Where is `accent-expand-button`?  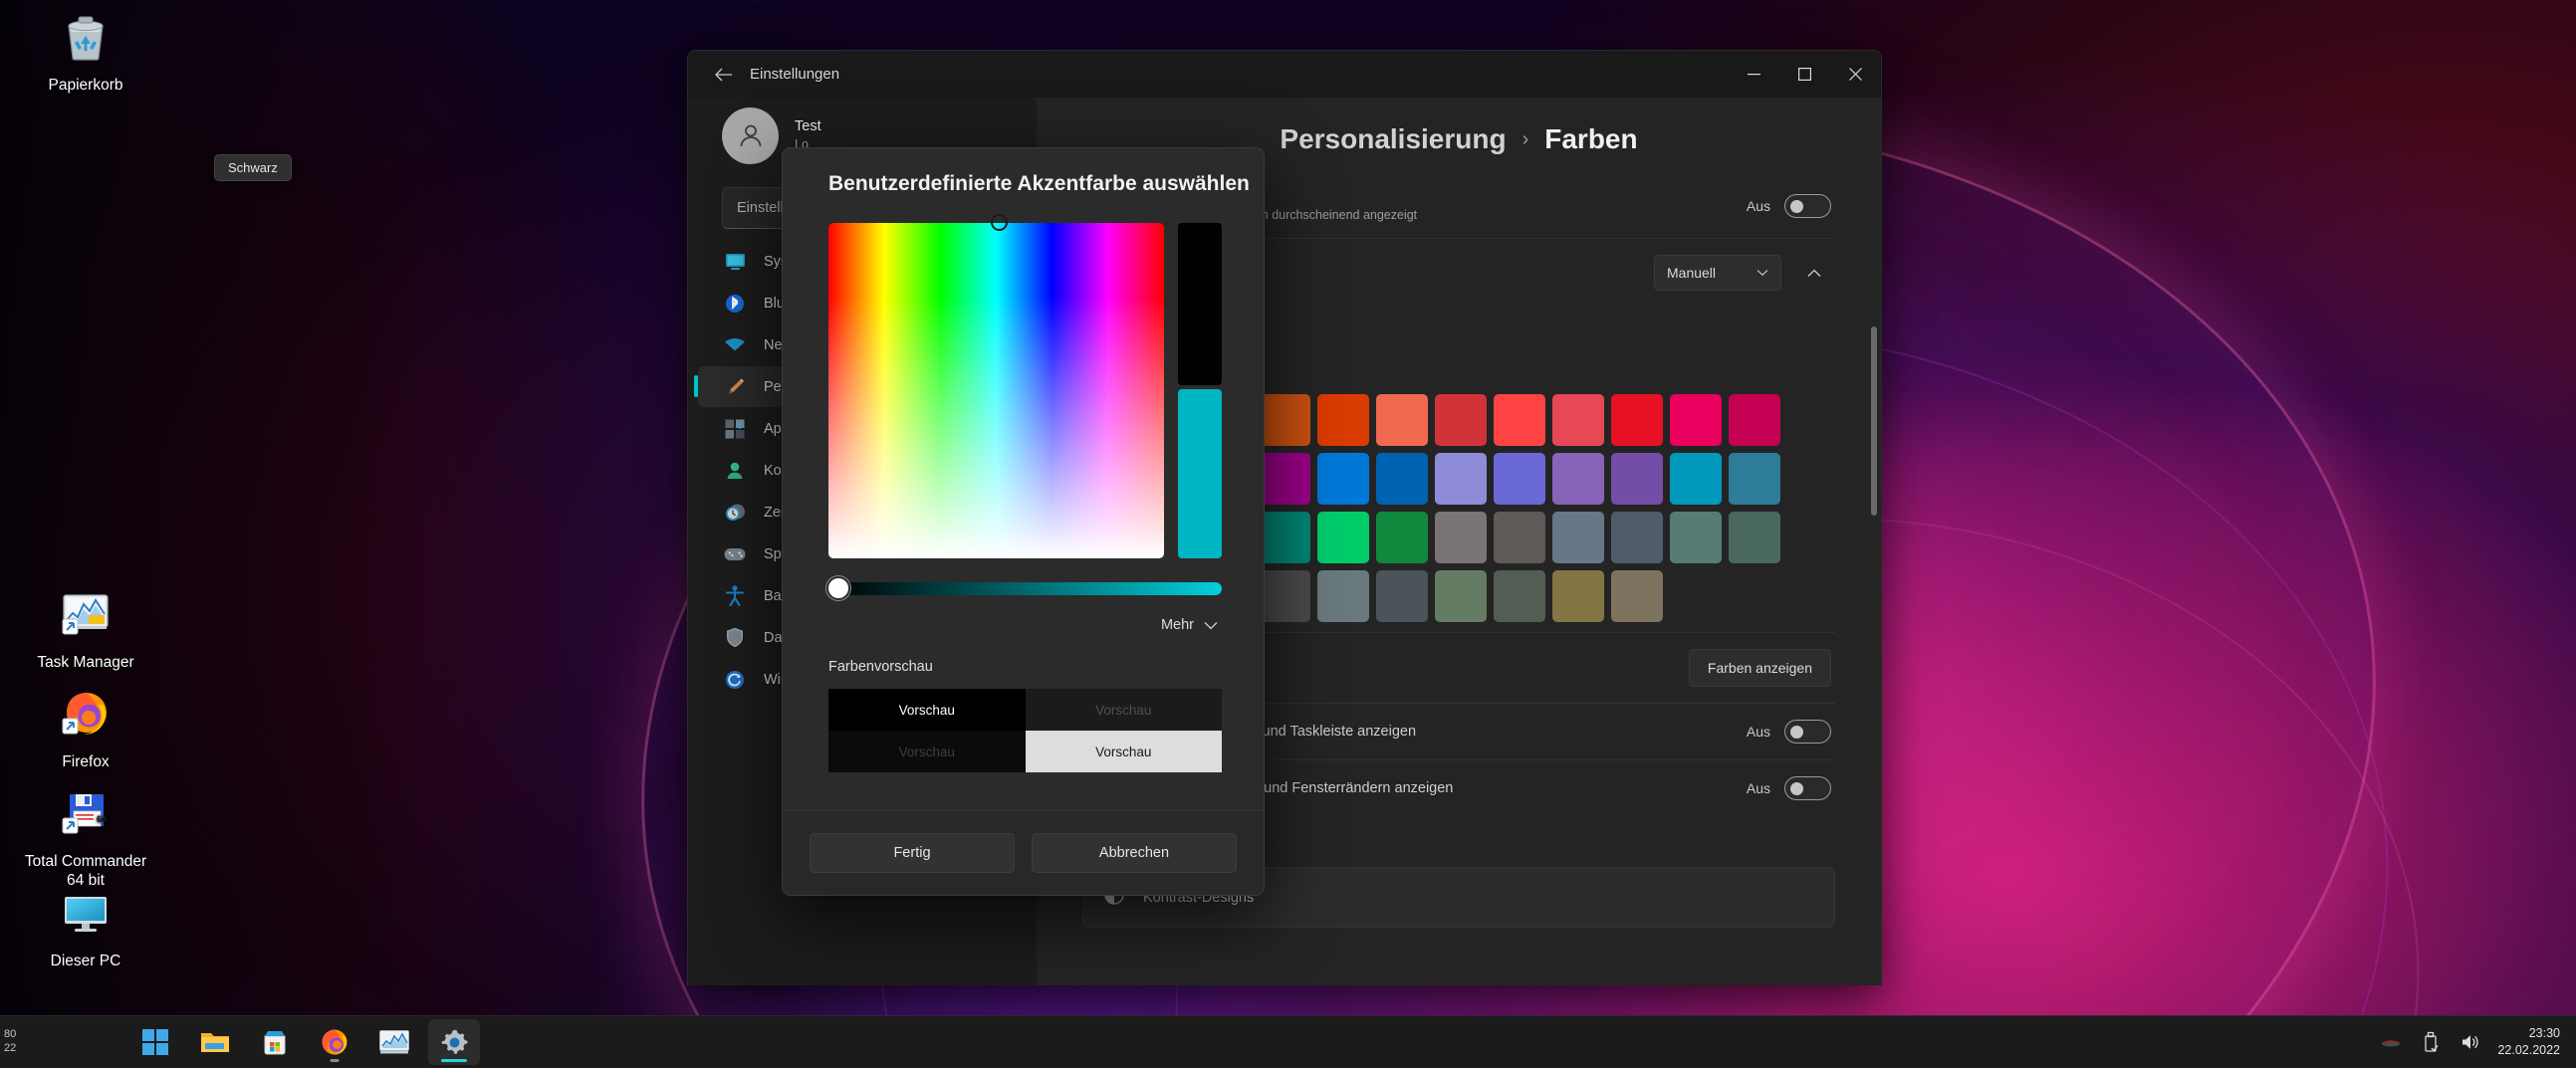 accent-expand-button is located at coordinates (1814, 273).